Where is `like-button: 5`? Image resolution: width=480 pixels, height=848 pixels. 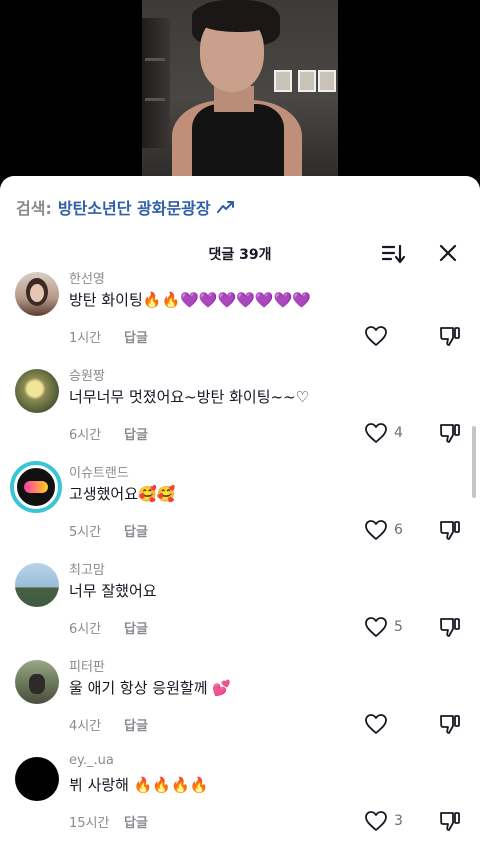
like-button: 5 is located at coordinates (384, 627).